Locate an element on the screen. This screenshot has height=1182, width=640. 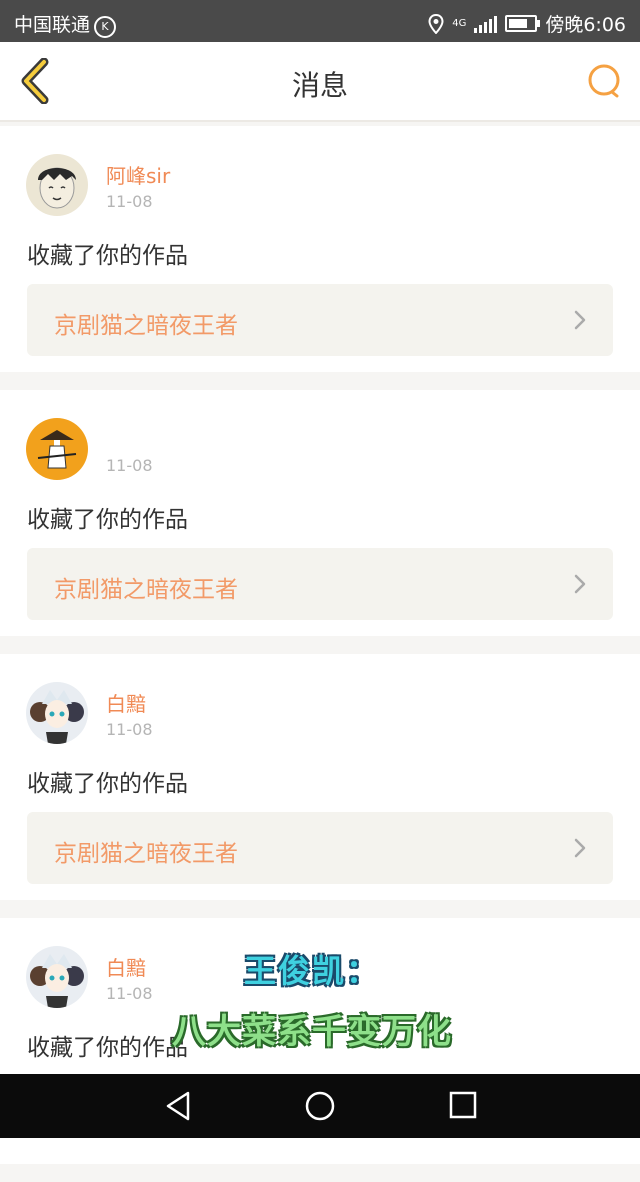
nav-home-icon is located at coordinates (320, 1106).